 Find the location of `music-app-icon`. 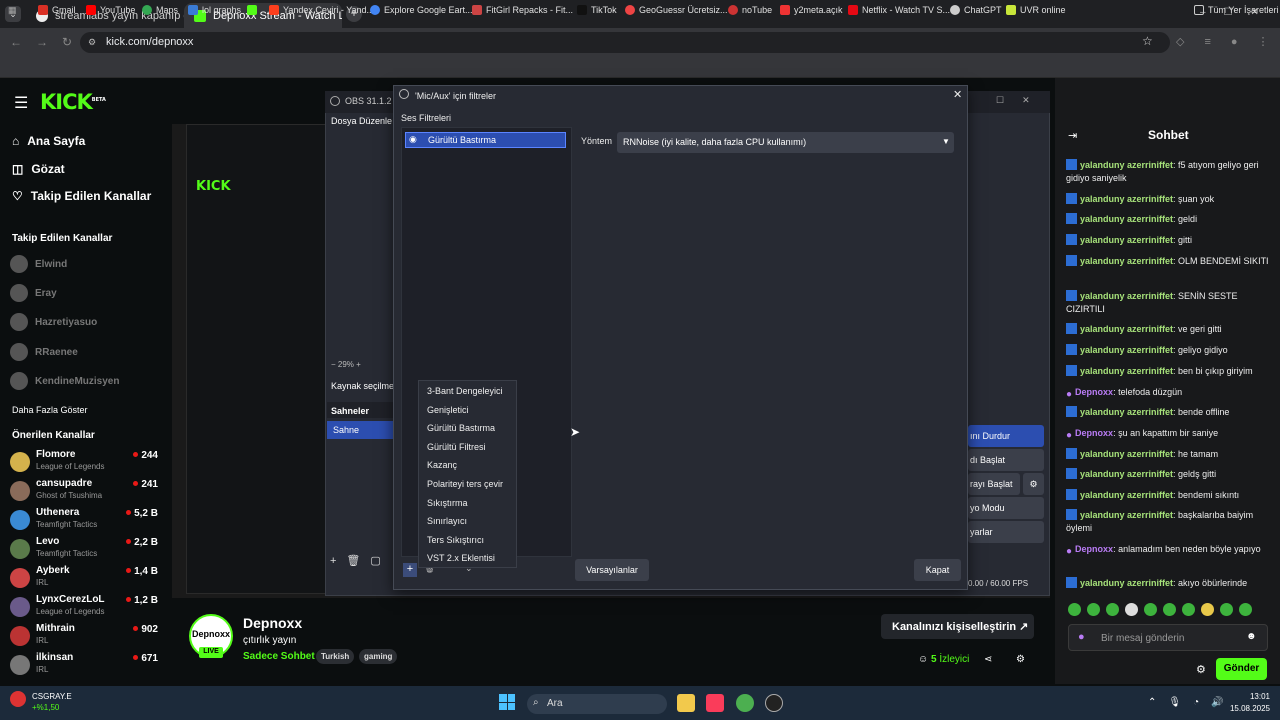

music-app-icon is located at coordinates (715, 703).